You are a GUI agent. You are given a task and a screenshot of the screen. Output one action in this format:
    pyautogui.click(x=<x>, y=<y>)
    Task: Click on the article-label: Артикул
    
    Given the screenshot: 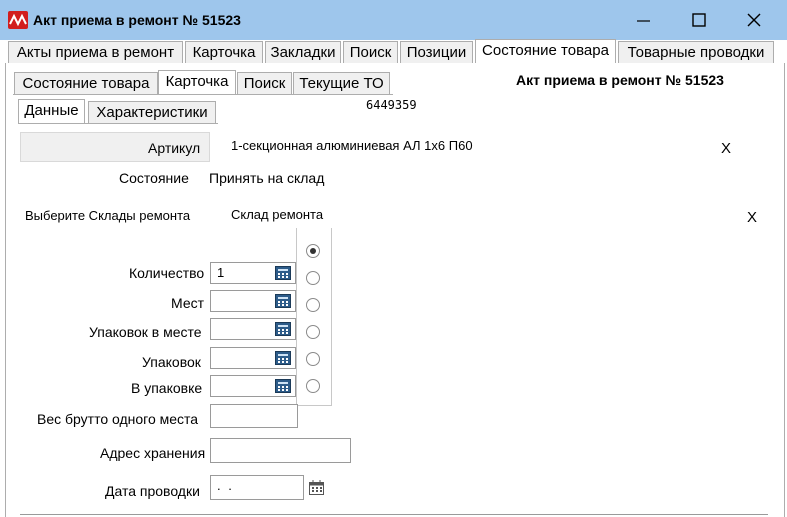 What is the action you would take?
    pyautogui.click(x=174, y=148)
    